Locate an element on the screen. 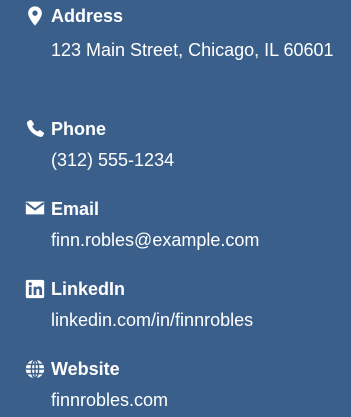 This screenshot has width=351, height=417. website-value: finnrobles.com is located at coordinates (109, 400).